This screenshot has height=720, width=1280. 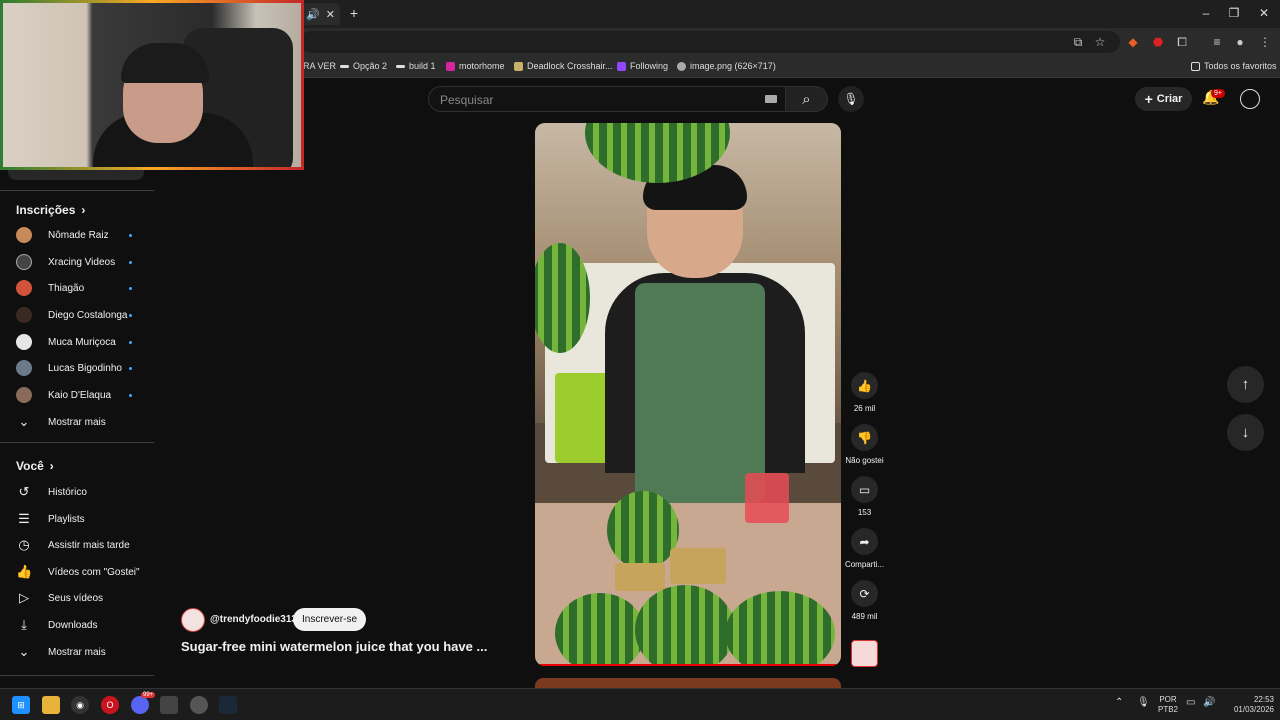 I want to click on restore-icon: ❐, so click(x=1234, y=13).